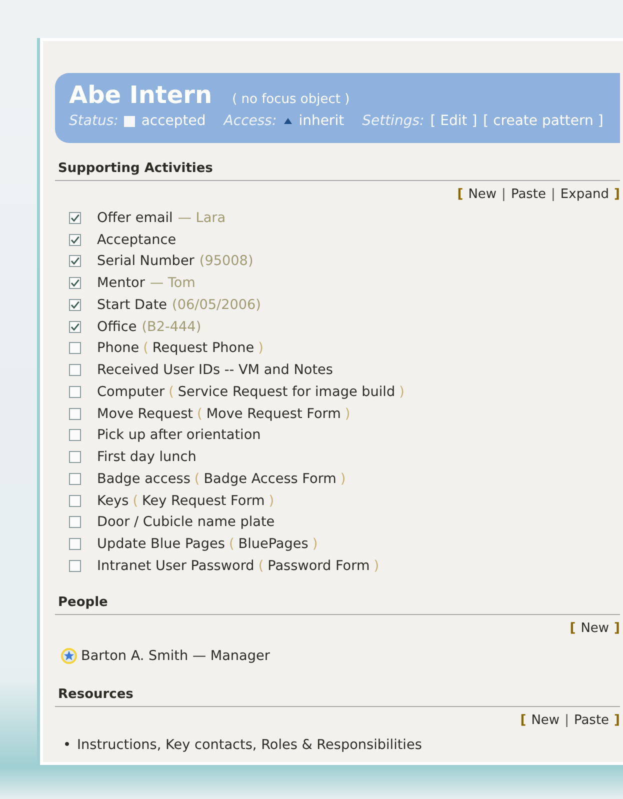 The image size is (623, 799). I want to click on form-link: Request Phone, so click(203, 348).